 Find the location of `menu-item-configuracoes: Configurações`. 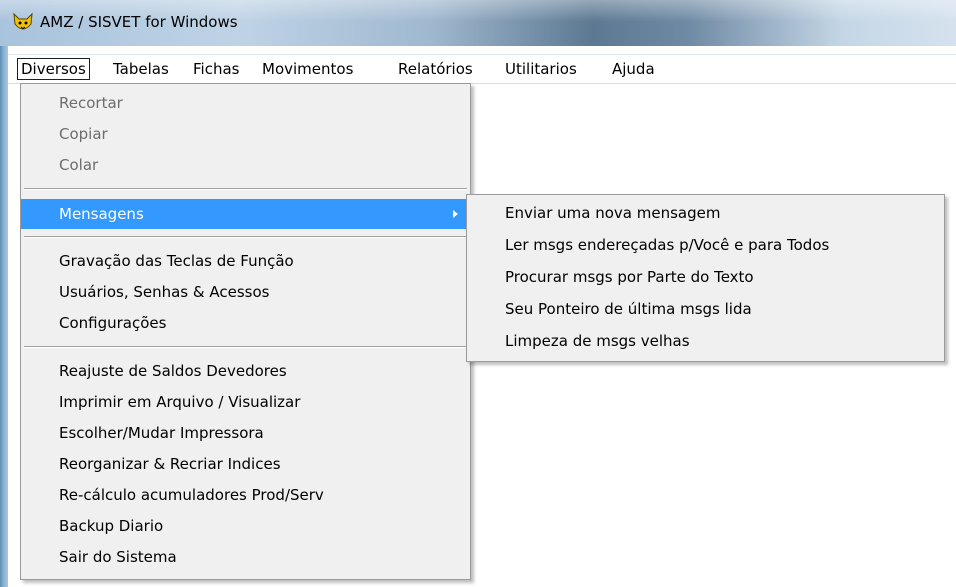

menu-item-configuracoes: Configurações is located at coordinates (245, 323).